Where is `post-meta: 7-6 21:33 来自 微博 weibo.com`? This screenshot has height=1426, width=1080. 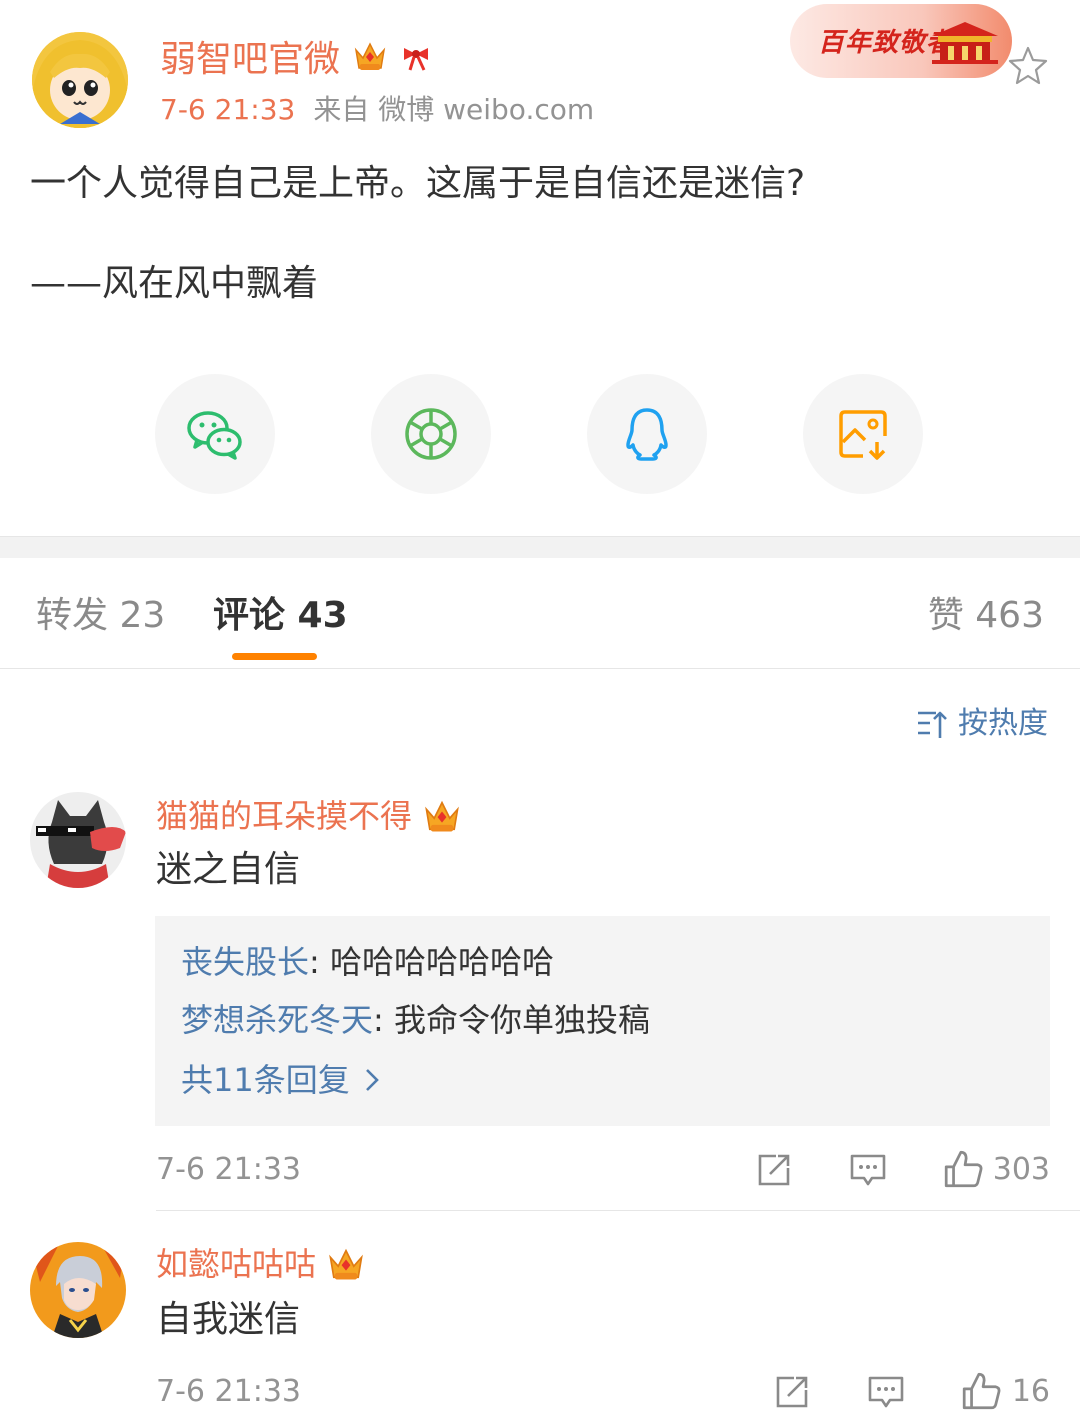
post-meta: 7-6 21:33 来自 微博 weibo.com is located at coordinates (377, 110).